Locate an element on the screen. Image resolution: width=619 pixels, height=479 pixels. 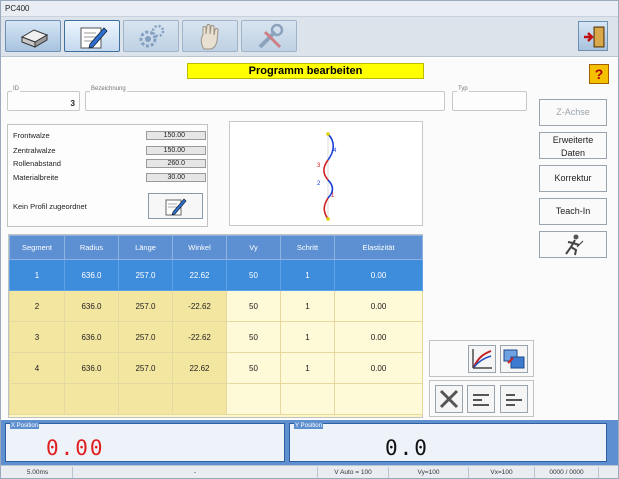
preview-label-2: 2 is located at coordinates (319, 184).